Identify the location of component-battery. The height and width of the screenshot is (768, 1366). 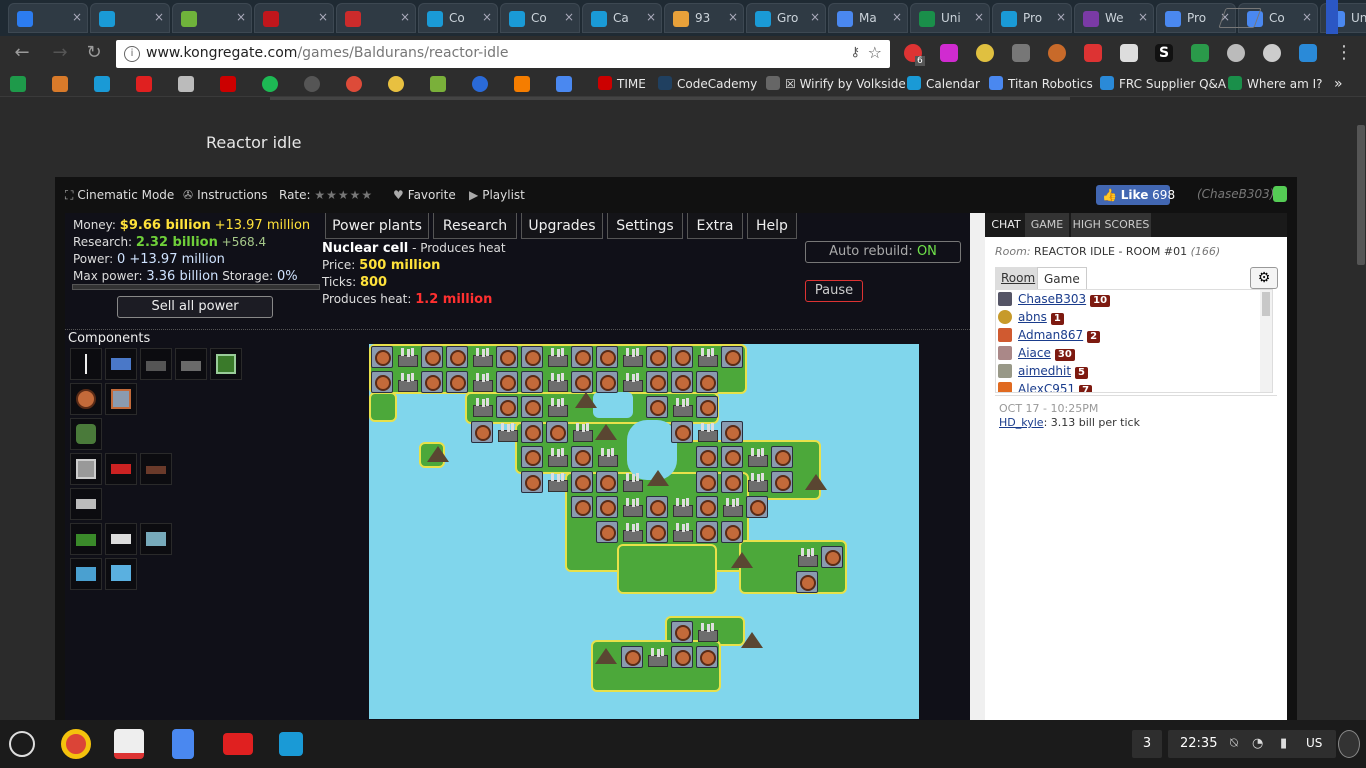
(86, 504).